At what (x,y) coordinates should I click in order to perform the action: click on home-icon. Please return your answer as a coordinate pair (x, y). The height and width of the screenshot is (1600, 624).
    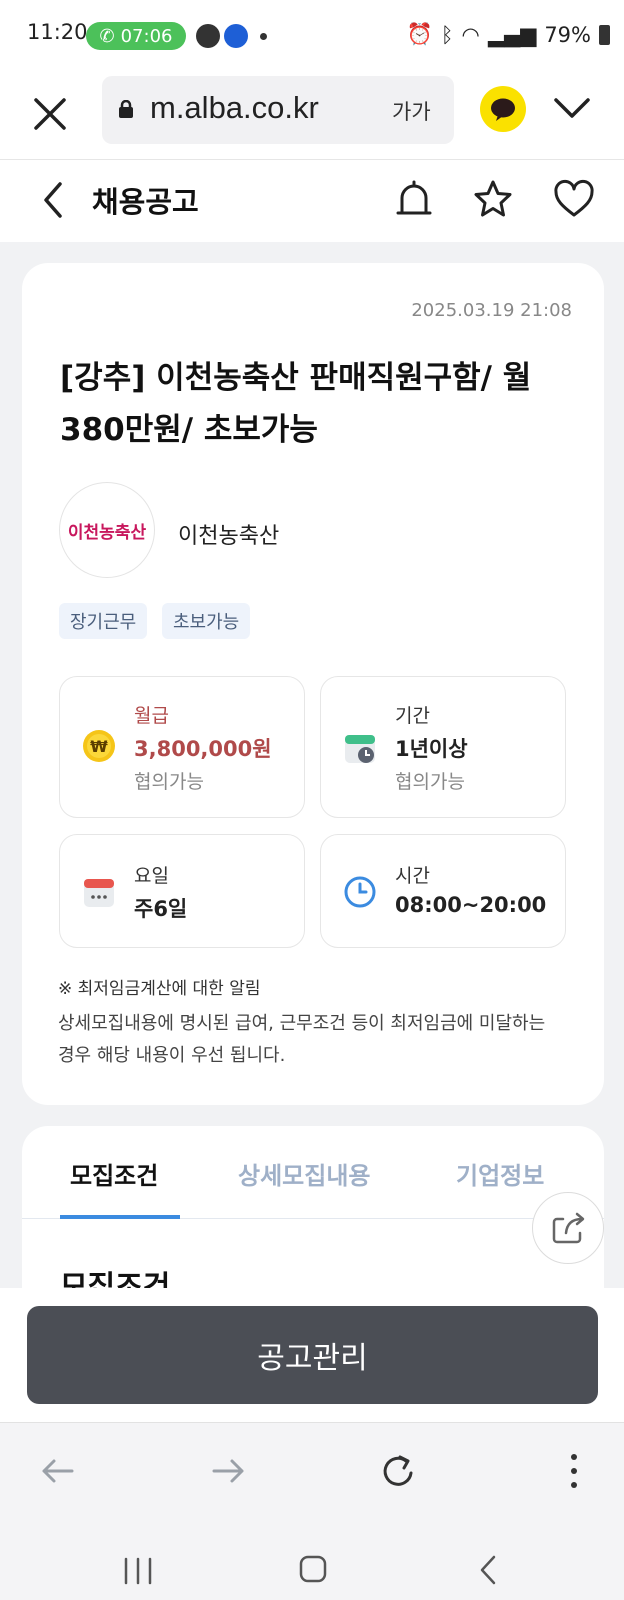
    Looking at the image, I should click on (313, 1569).